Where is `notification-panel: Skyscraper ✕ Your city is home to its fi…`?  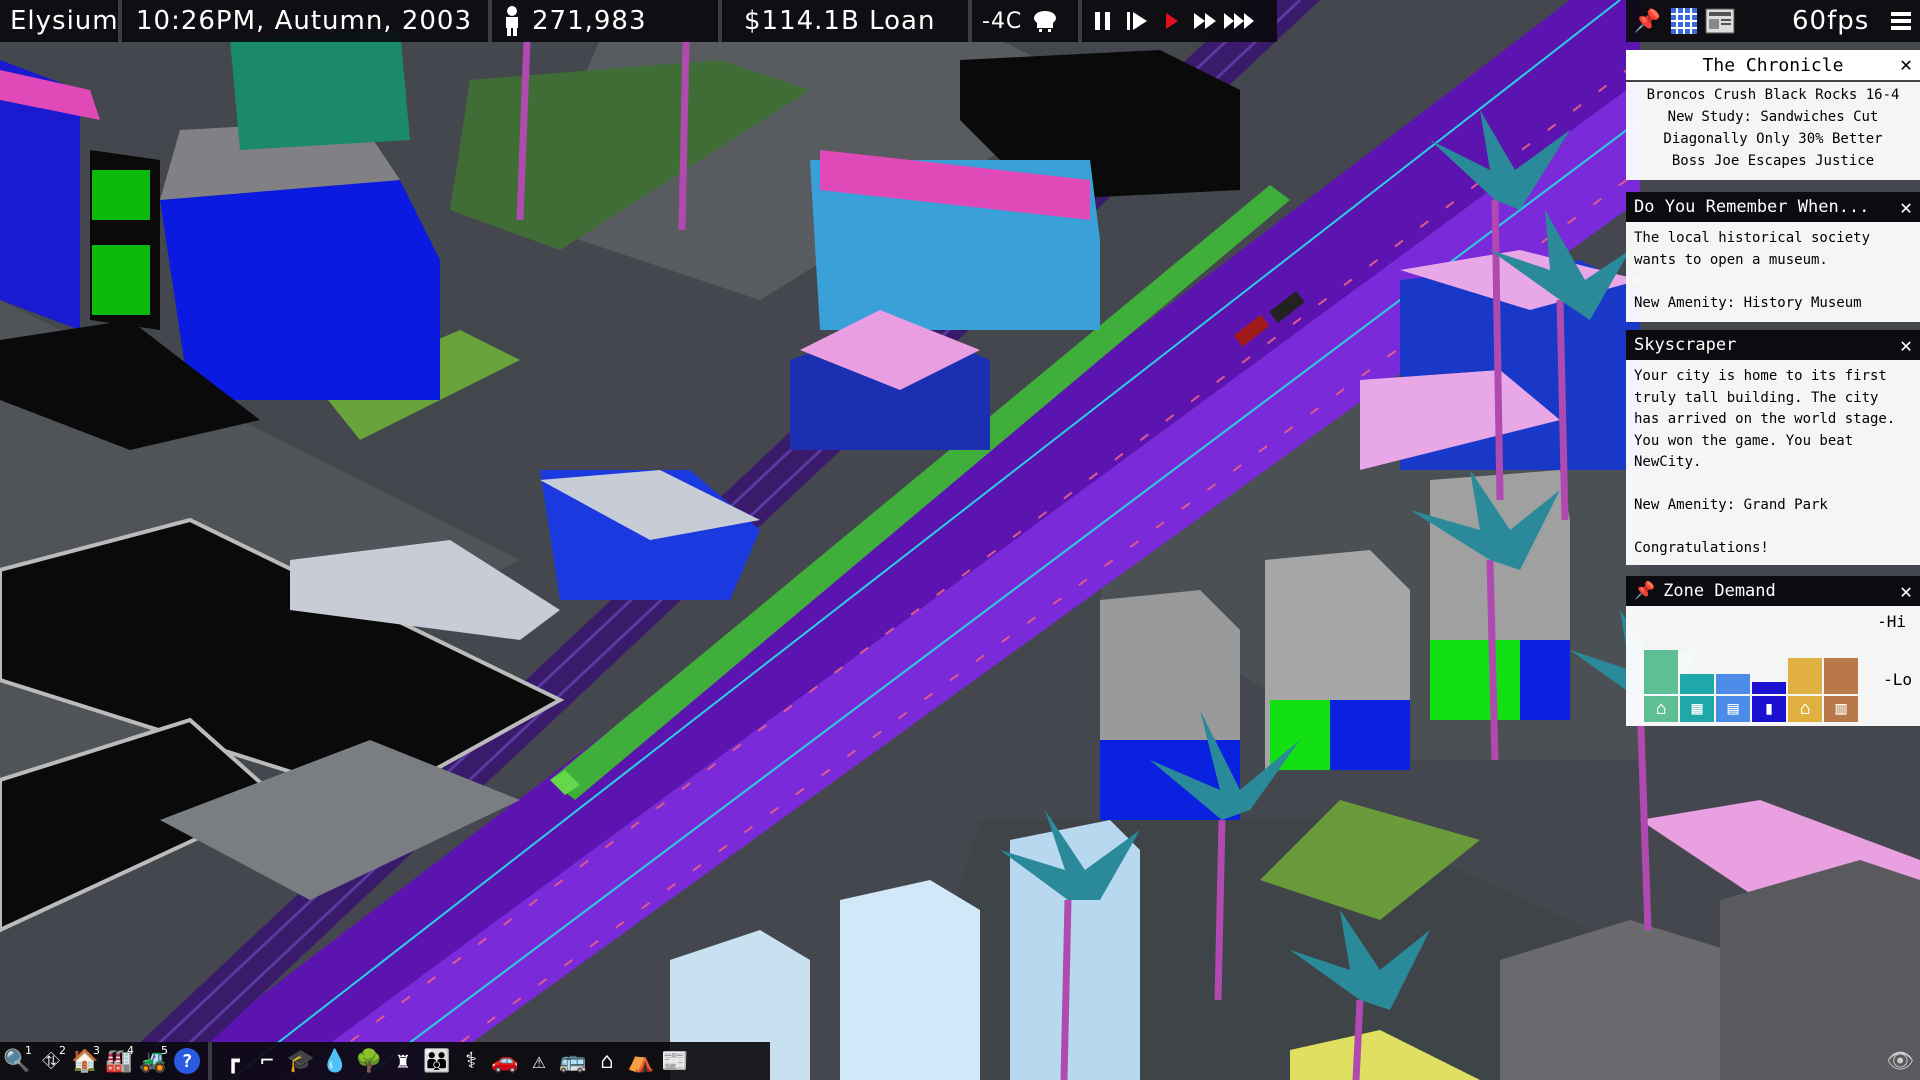 notification-panel: Skyscraper ✕ Your city is home to its fi… is located at coordinates (1773, 447).